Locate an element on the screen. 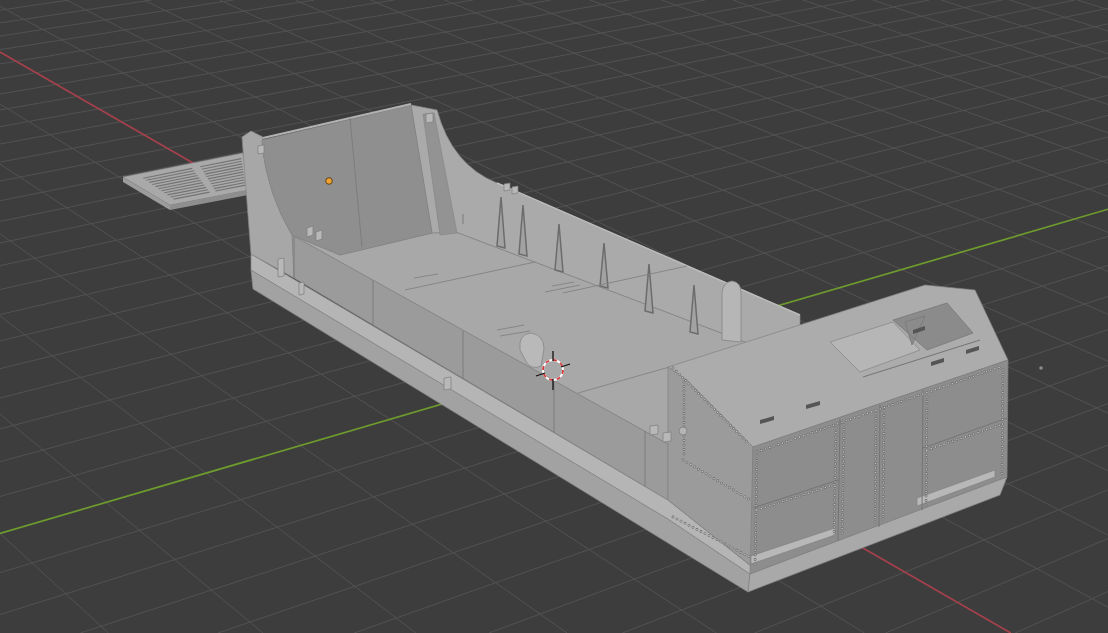 This screenshot has height=633, width=1108. crosshair-icon is located at coordinates (553, 370).